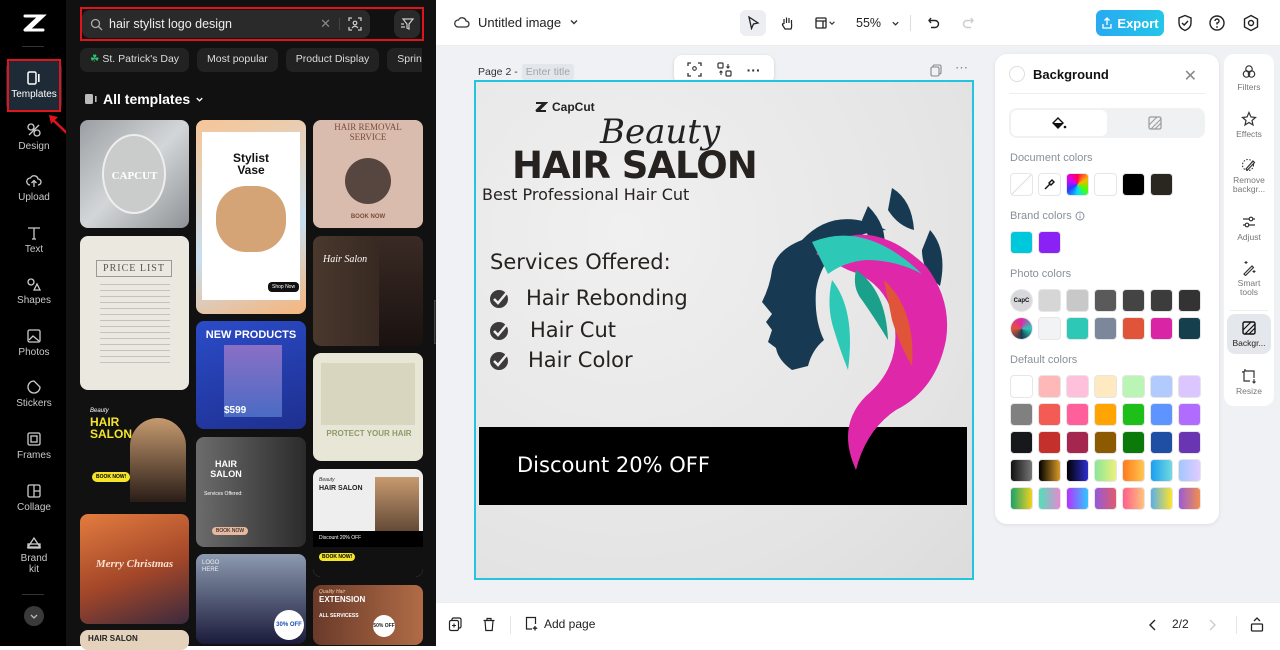  I want to click on nav-item-upload: Upload, so click(34, 188).